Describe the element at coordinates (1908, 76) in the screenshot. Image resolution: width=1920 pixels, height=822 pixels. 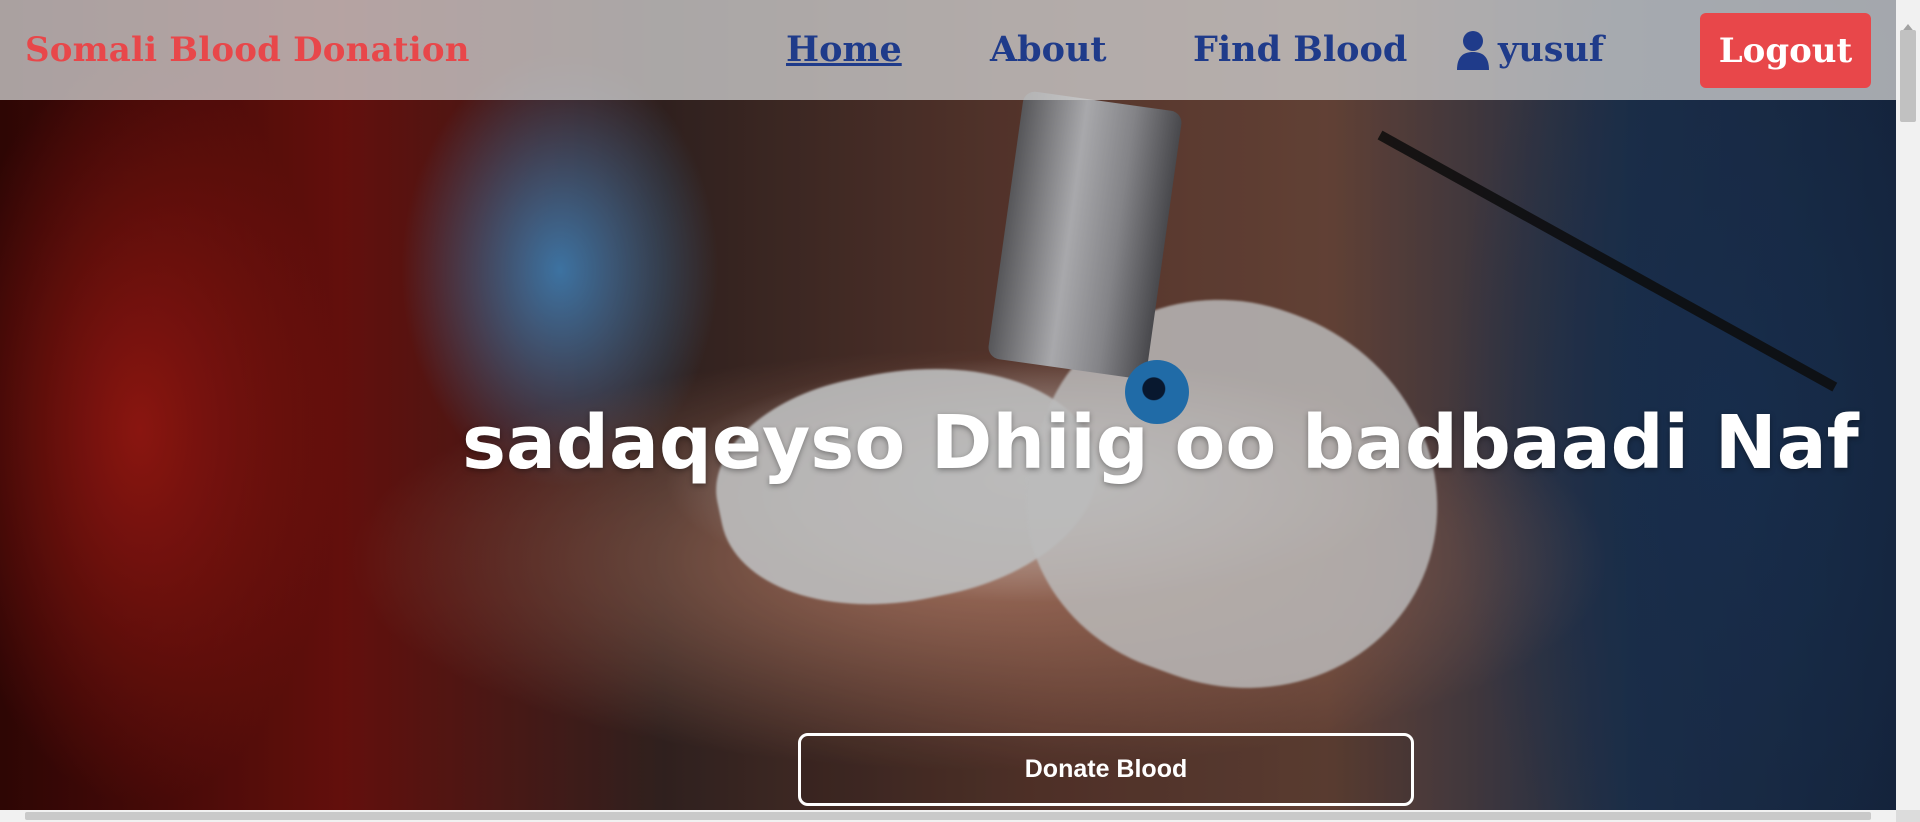
I see `vertical-scroll-thumb` at that location.